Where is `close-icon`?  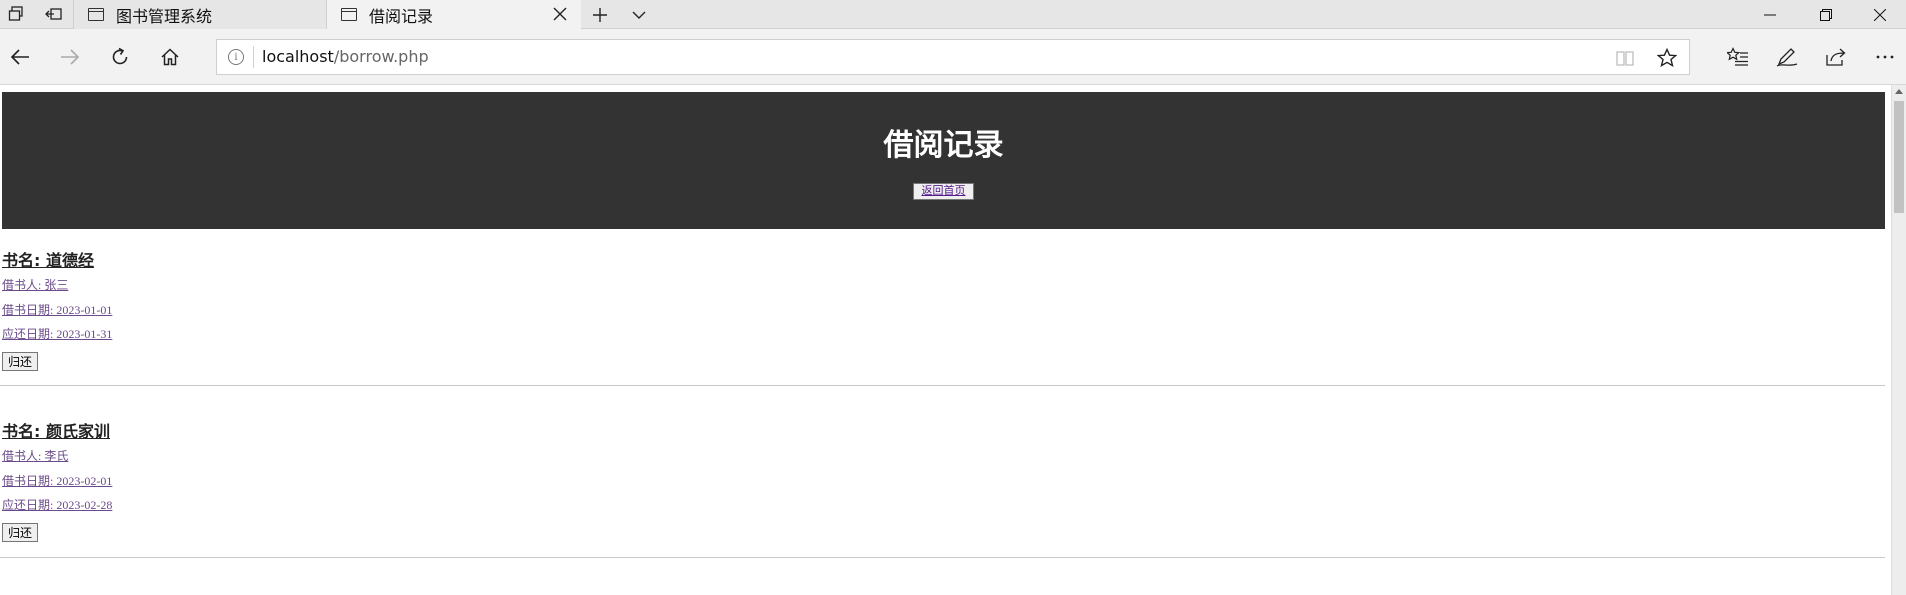
close-icon is located at coordinates (560, 14).